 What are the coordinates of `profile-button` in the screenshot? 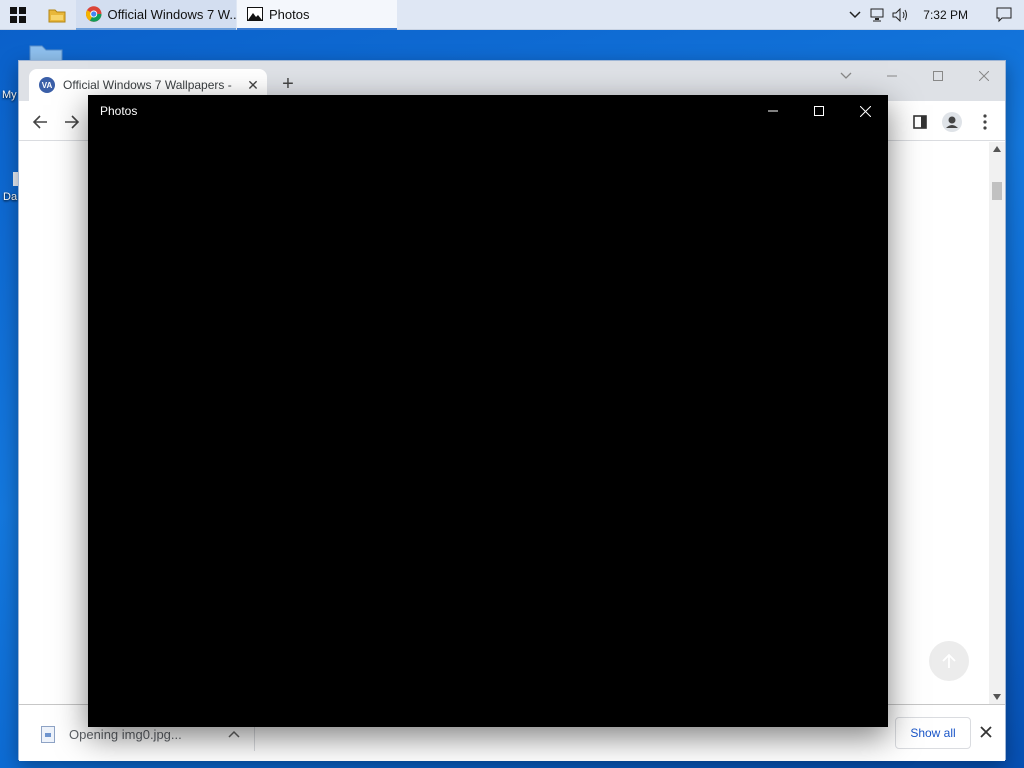 It's located at (952, 122).